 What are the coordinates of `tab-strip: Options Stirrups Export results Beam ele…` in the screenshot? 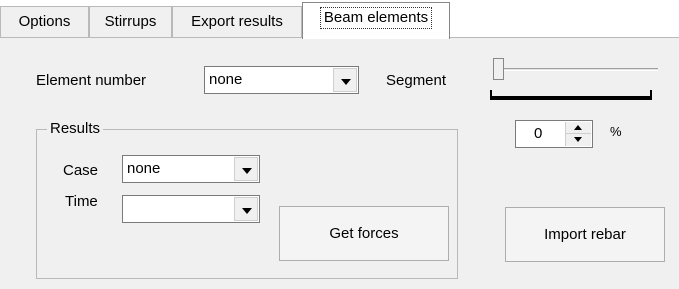 It's located at (339, 19).